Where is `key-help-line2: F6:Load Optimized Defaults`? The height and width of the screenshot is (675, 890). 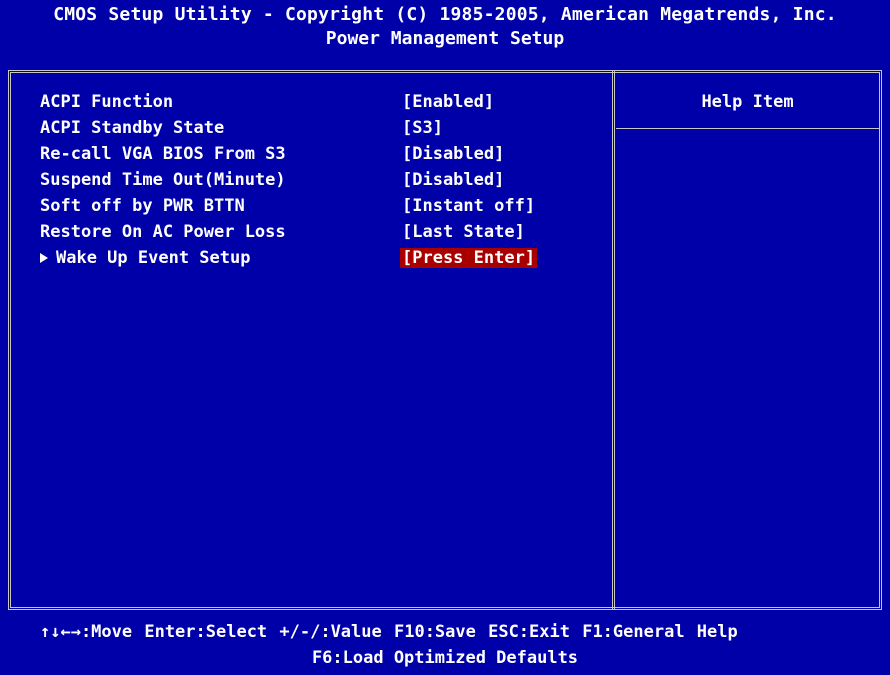
key-help-line2: F6:Load Optimized Defaults is located at coordinates (445, 658).